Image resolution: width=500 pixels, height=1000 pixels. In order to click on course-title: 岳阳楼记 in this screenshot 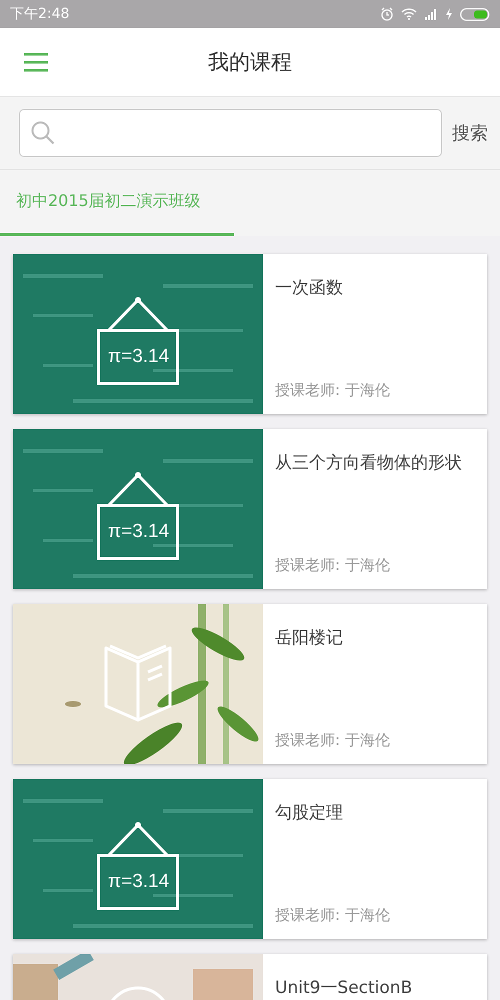, I will do `click(309, 638)`.